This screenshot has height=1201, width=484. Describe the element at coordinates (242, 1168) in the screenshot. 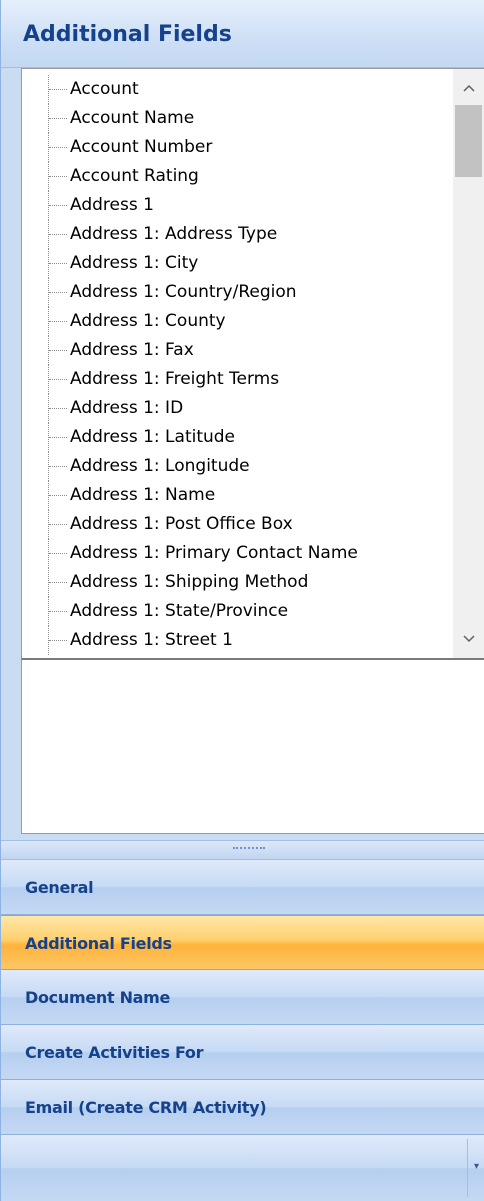

I see `nav-overflow-bar: ▾` at that location.